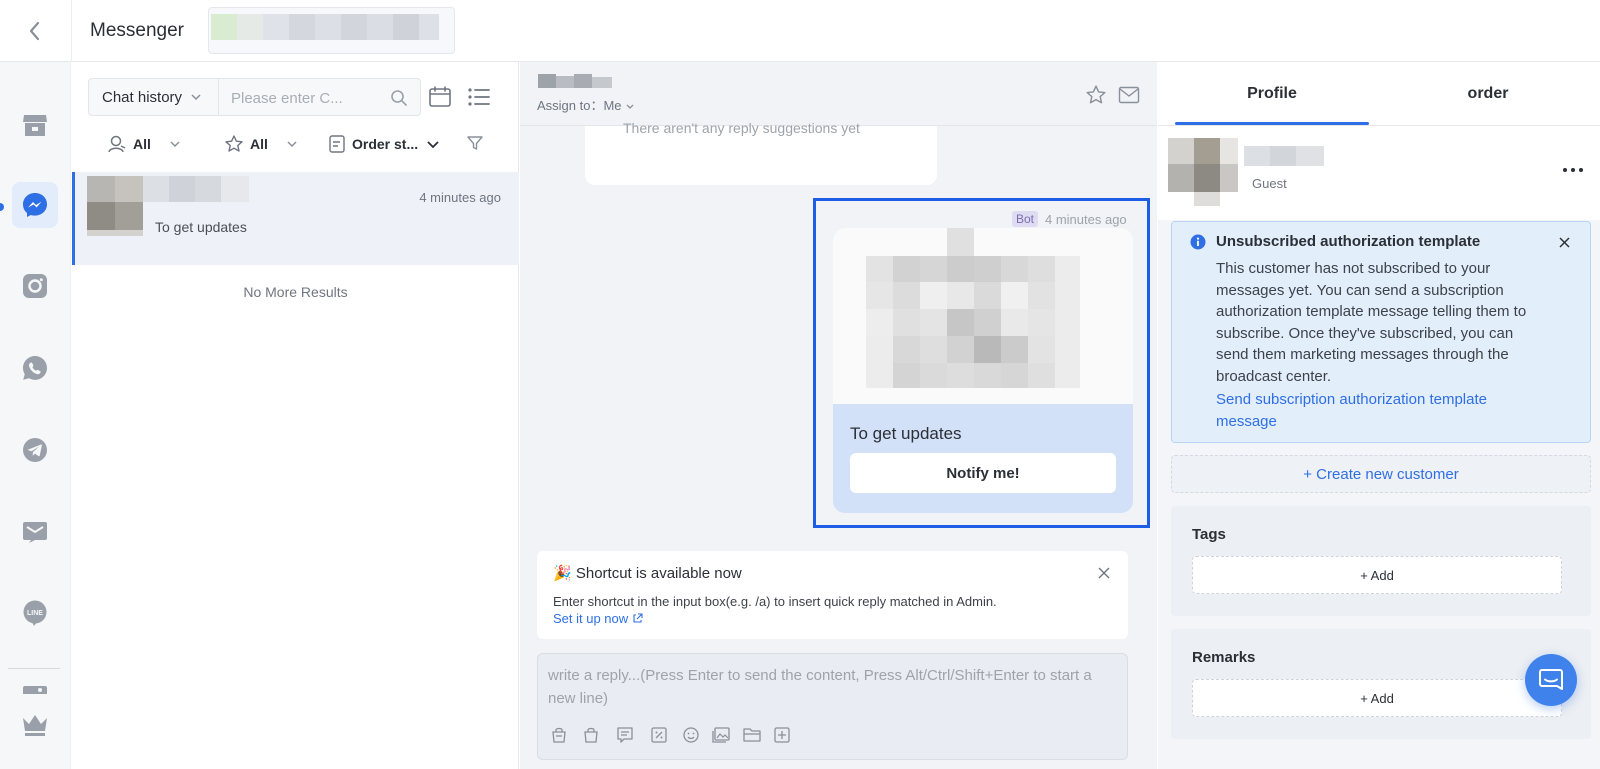 This screenshot has height=769, width=1600. I want to click on info-icon, so click(1198, 242).